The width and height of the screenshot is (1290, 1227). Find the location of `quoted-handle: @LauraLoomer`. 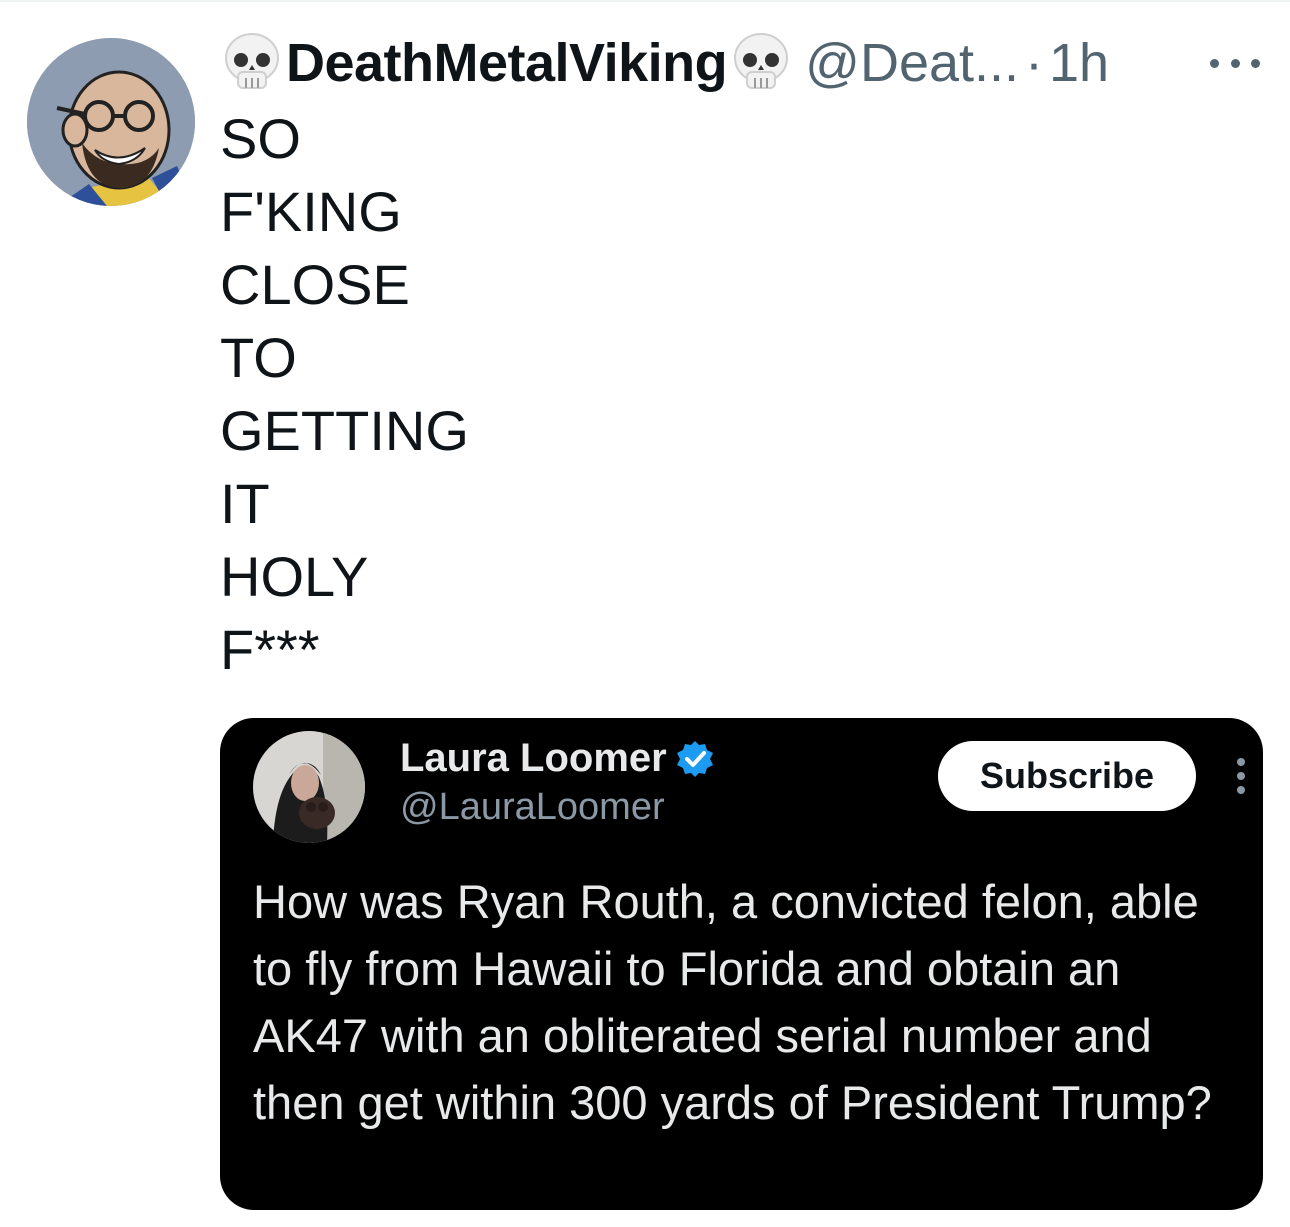

quoted-handle: @LauraLoomer is located at coordinates (532, 807).